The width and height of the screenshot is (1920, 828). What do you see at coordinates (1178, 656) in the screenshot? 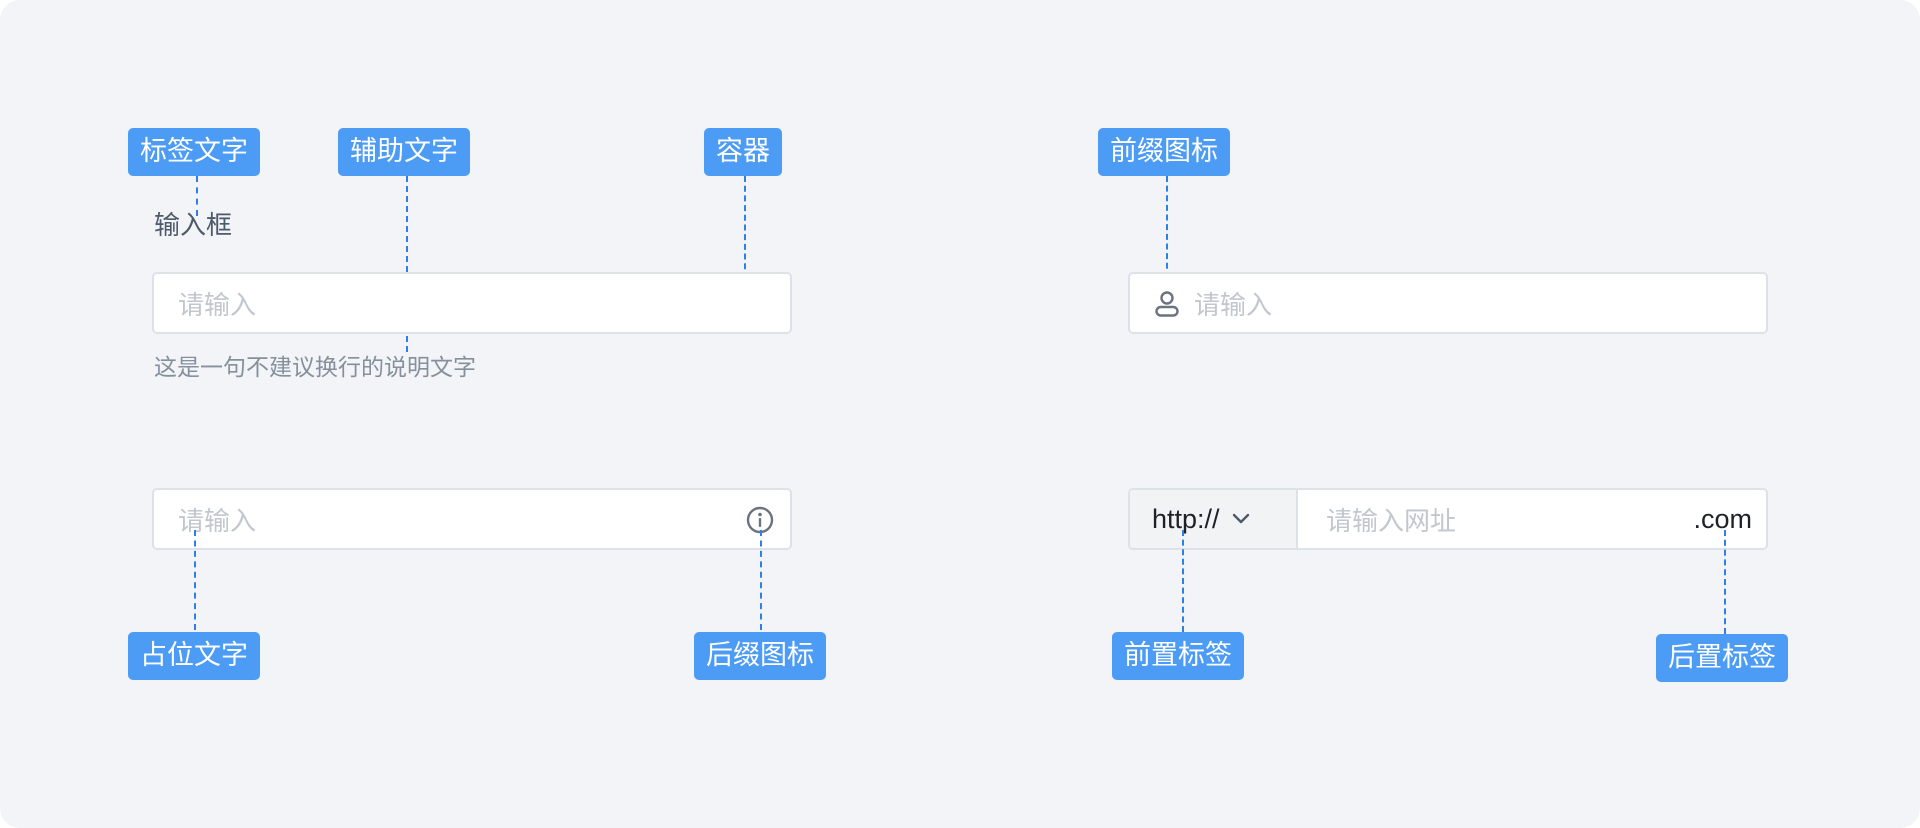
I see `annotation-prefix-tag: 前置标签` at bounding box center [1178, 656].